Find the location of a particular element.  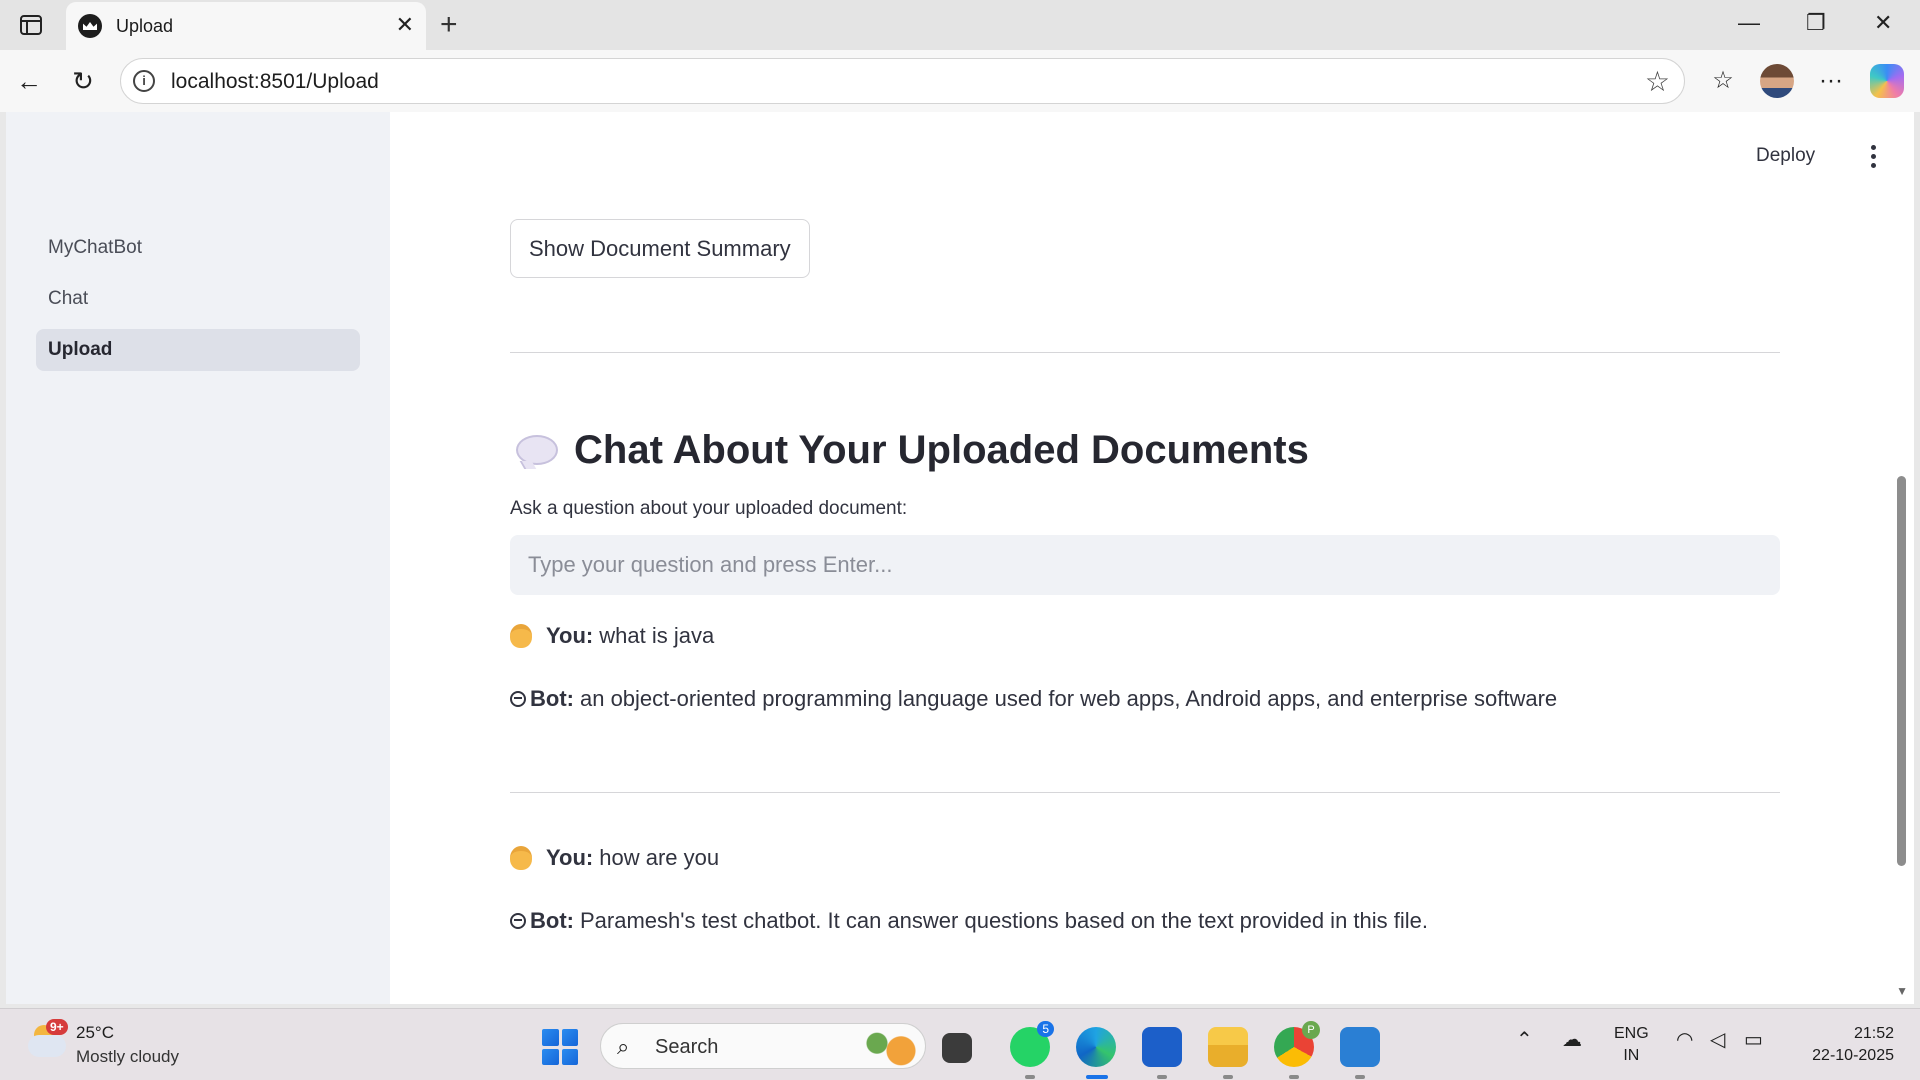

site-info-icon: i is located at coordinates (144, 81).